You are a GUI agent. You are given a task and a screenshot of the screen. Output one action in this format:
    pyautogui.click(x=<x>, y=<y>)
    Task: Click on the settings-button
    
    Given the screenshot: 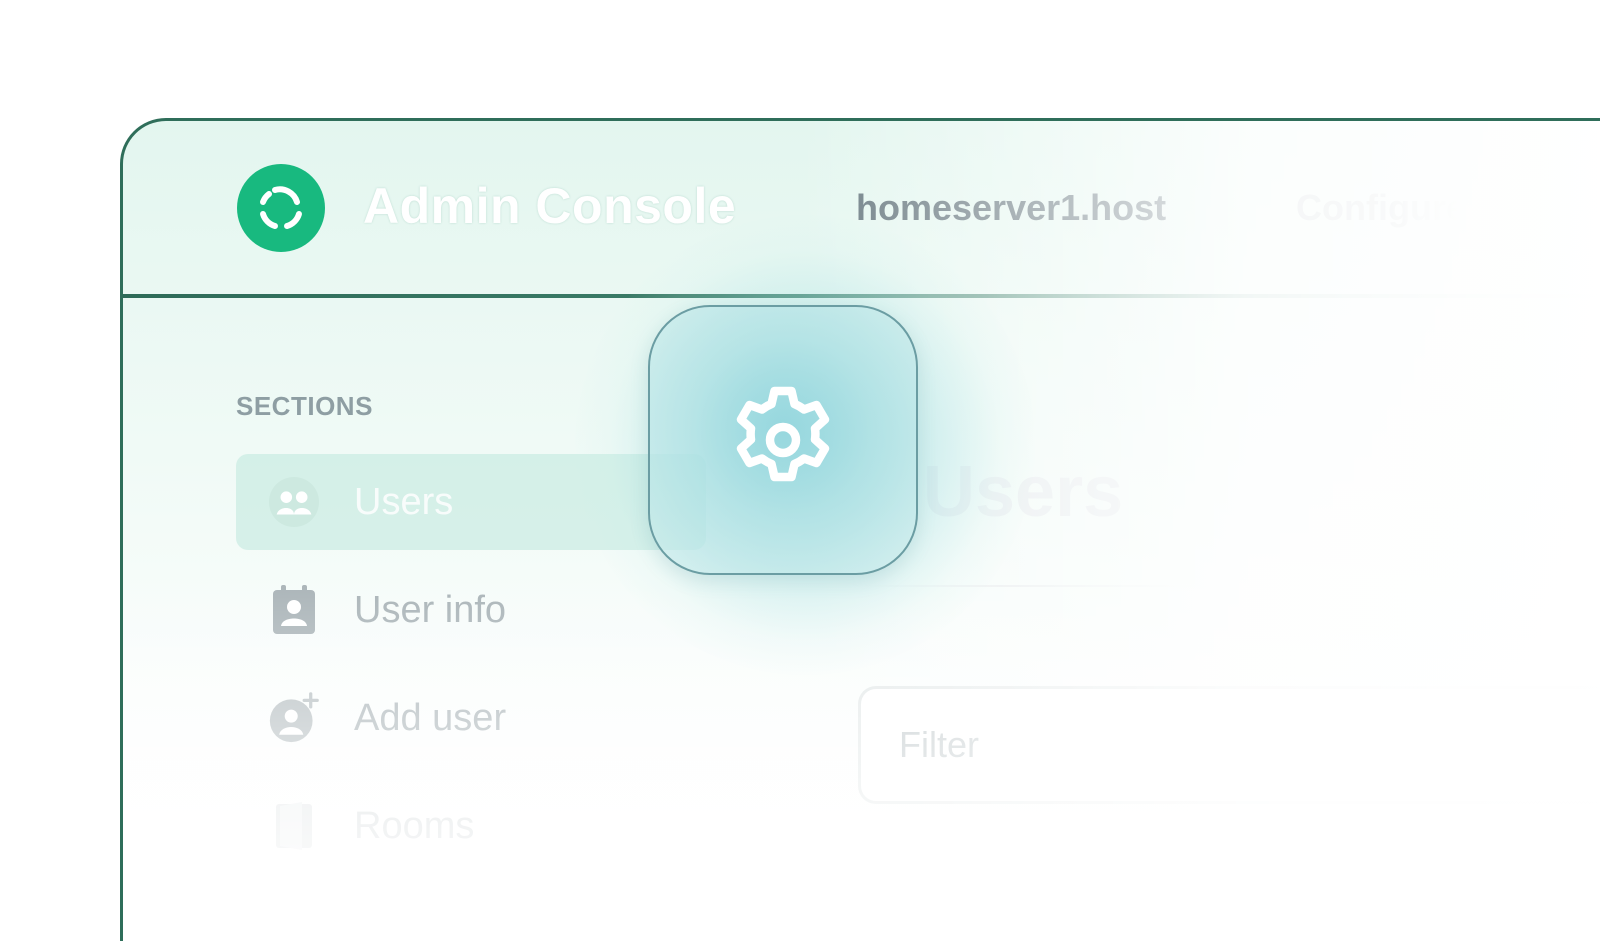 What is the action you would take?
    pyautogui.click(x=783, y=440)
    